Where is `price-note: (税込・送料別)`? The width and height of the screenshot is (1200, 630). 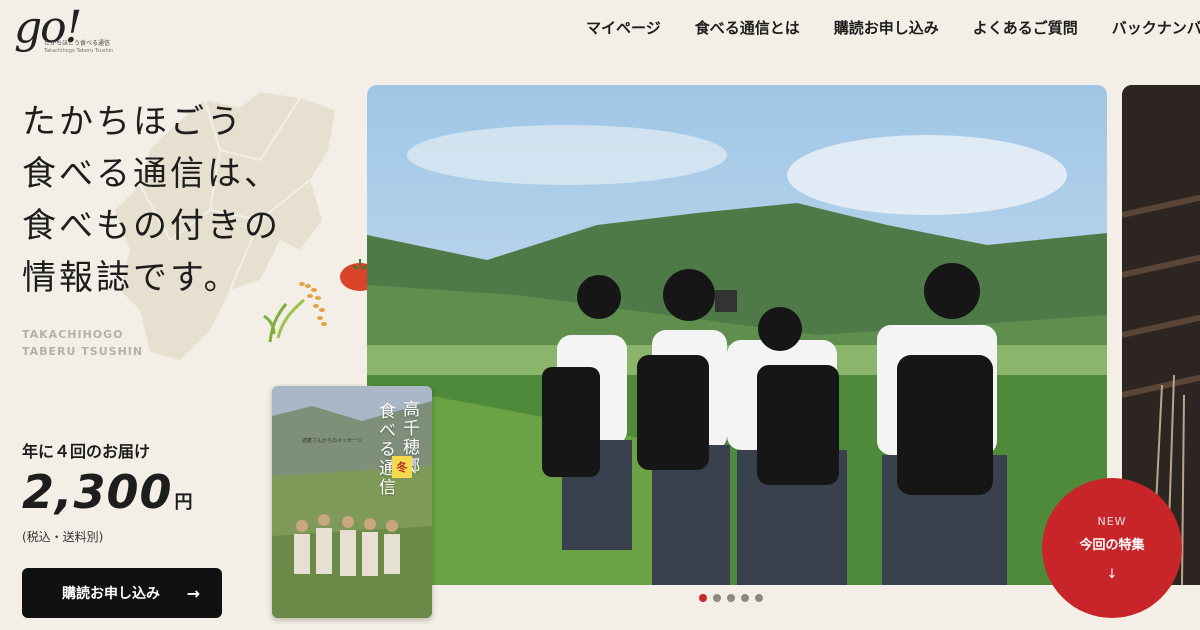
price-note: (税込・送料別) is located at coordinates (63, 537).